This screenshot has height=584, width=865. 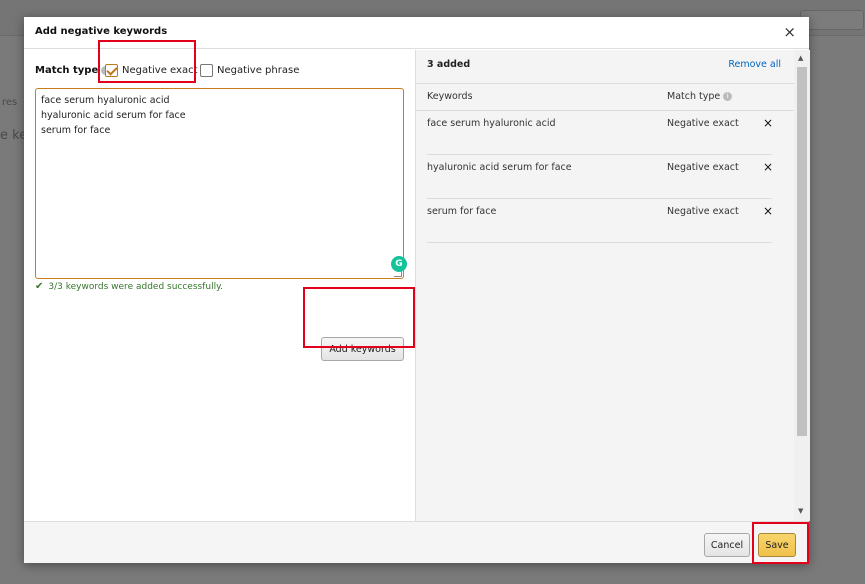 I want to click on match-type-label: Match type, so click(x=67, y=70).